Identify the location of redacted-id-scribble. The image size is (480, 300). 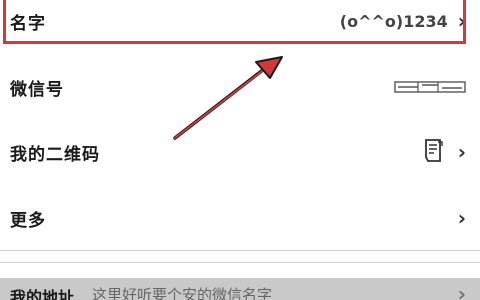
(430, 87).